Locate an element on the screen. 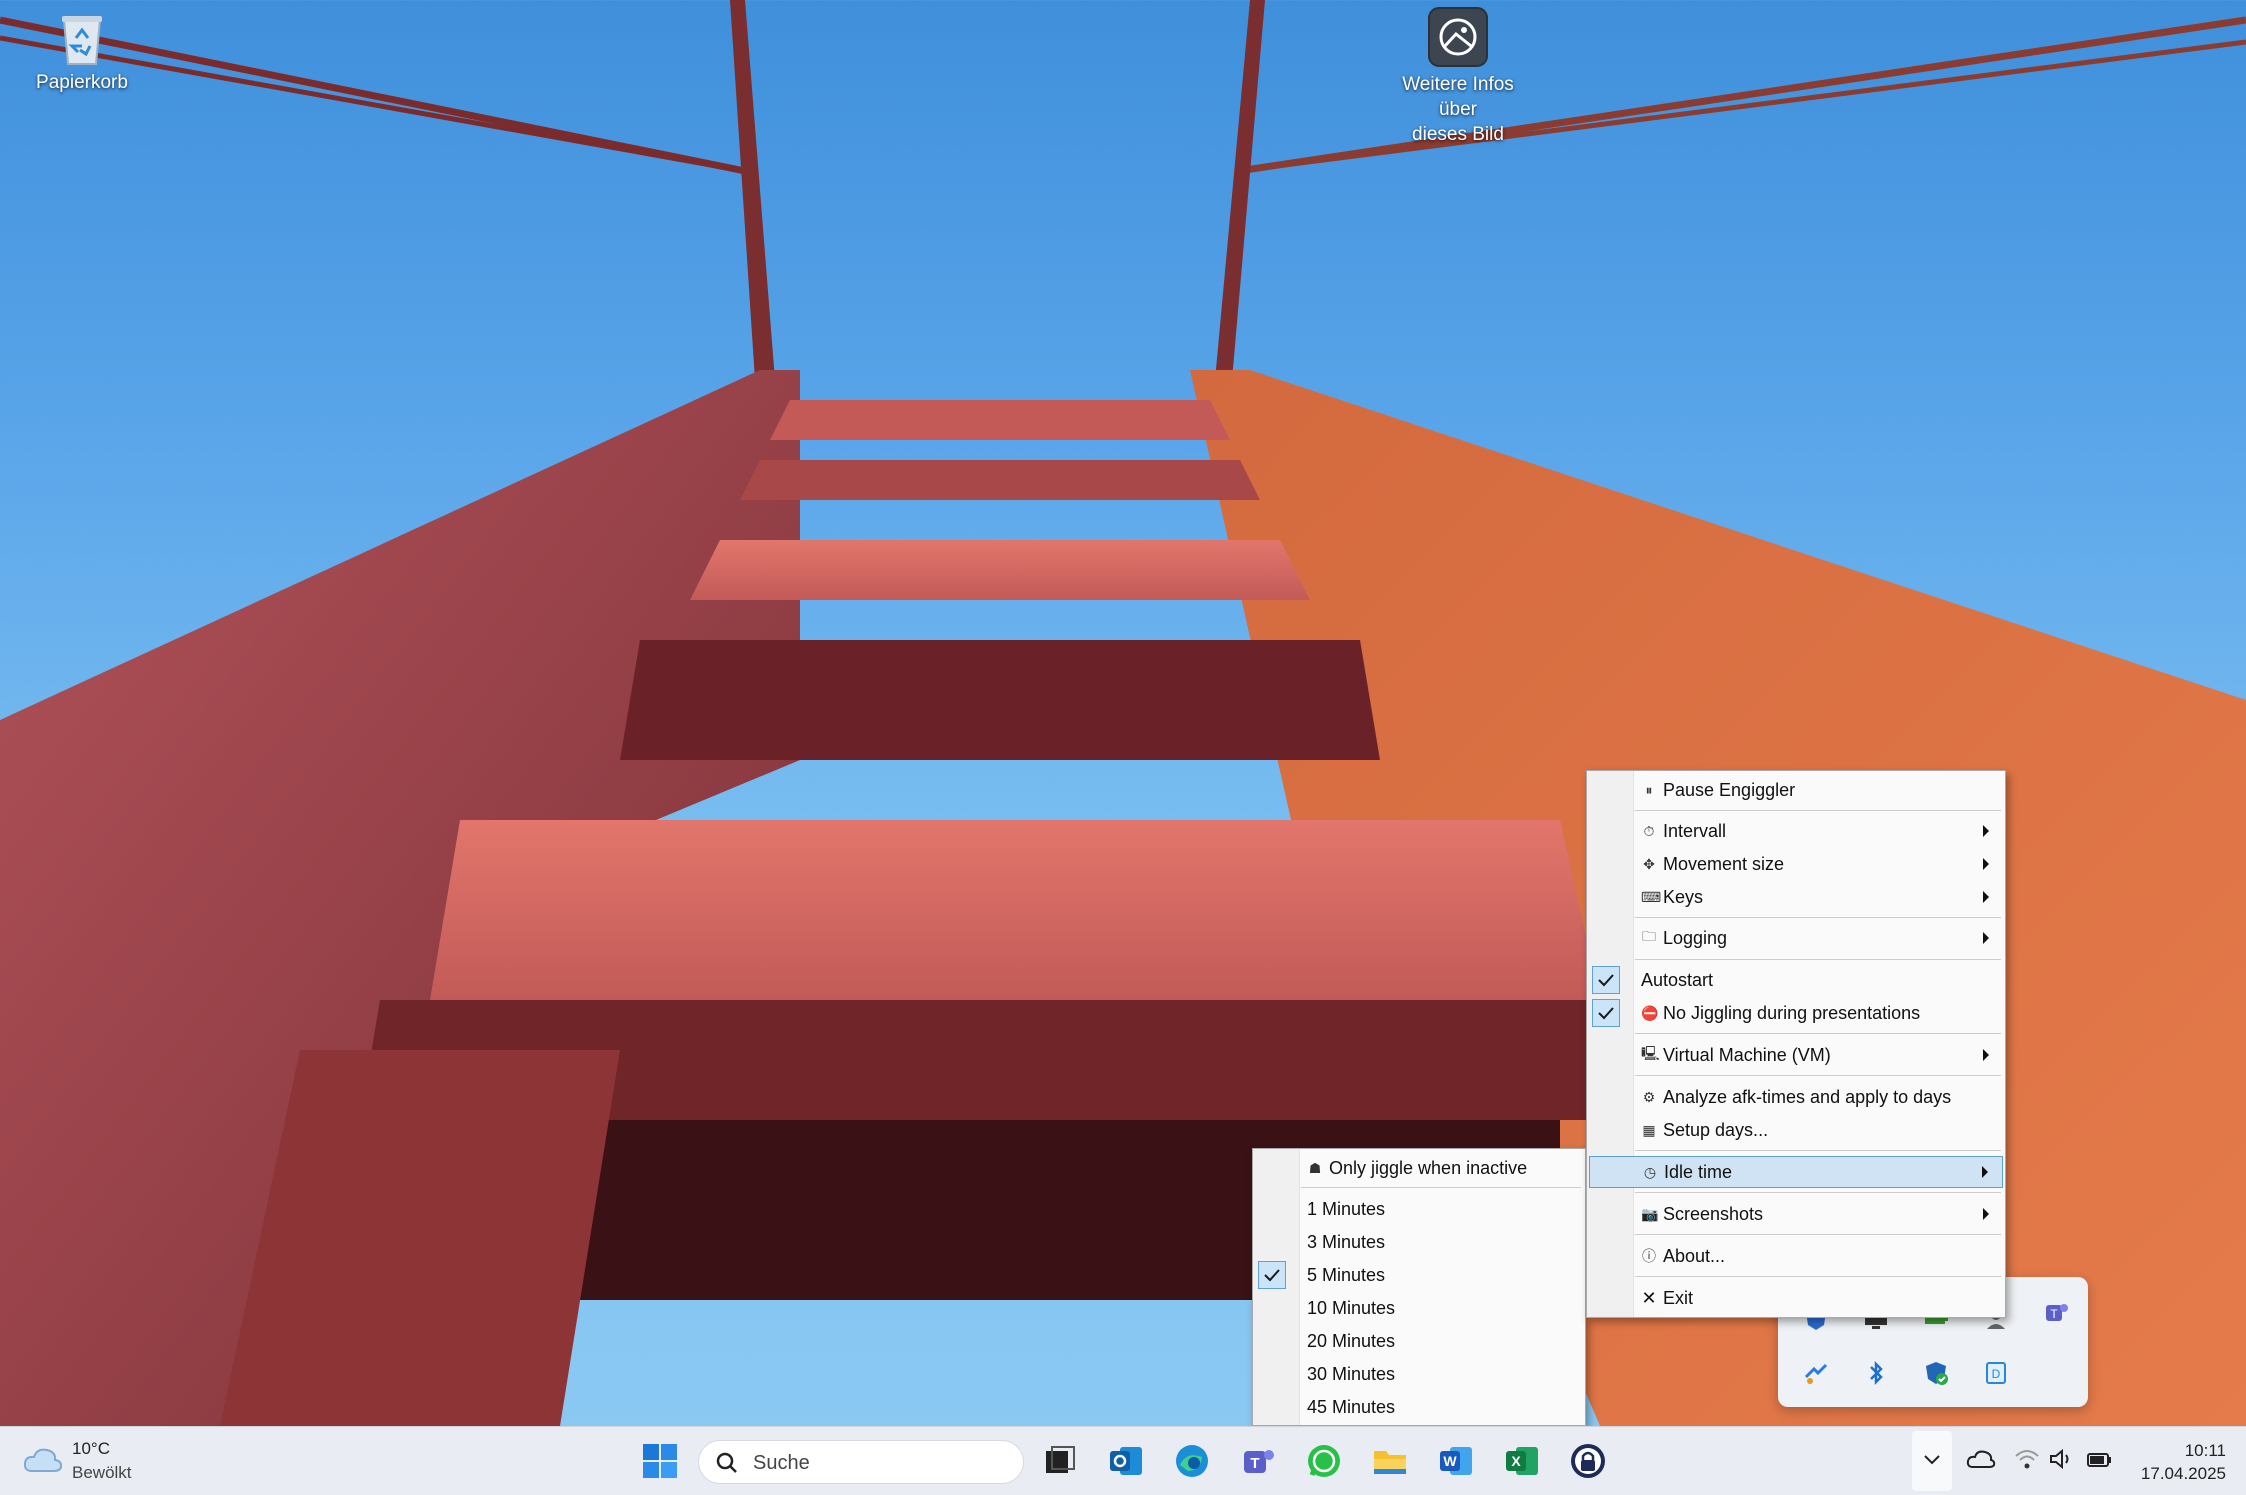  menu-item-intervall: ⏱ Intervall is located at coordinates (1796, 831).